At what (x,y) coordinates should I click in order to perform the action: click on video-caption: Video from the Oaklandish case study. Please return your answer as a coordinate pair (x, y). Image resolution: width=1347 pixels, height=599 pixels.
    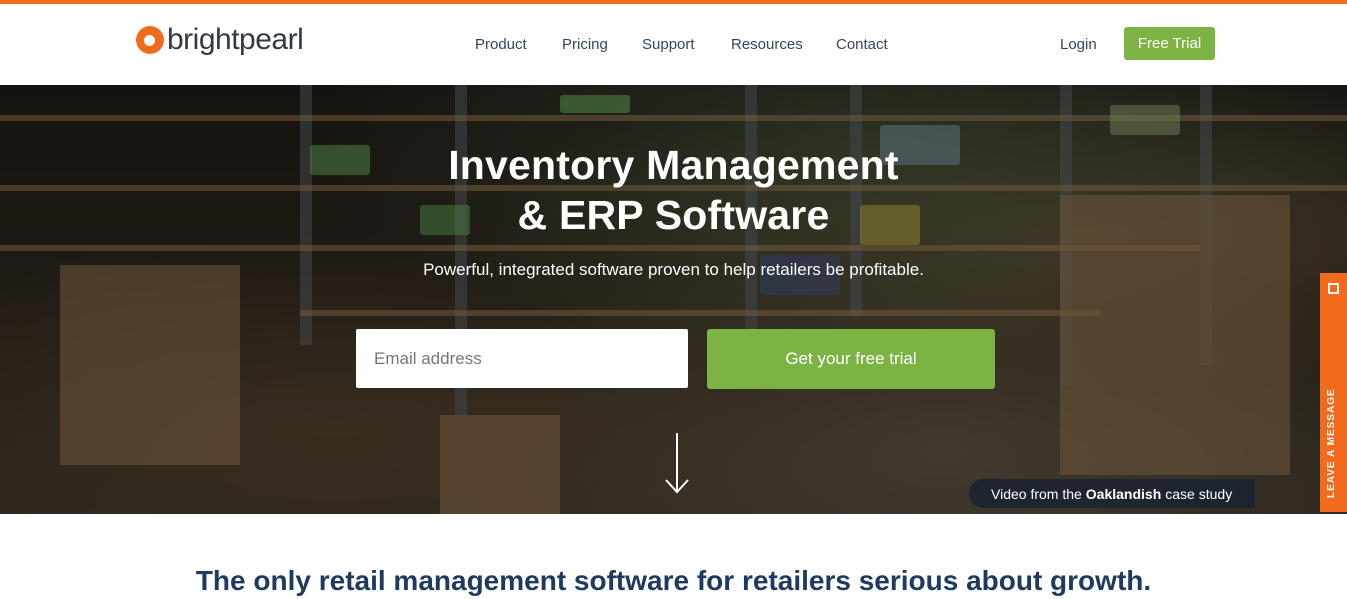
    Looking at the image, I should click on (1112, 493).